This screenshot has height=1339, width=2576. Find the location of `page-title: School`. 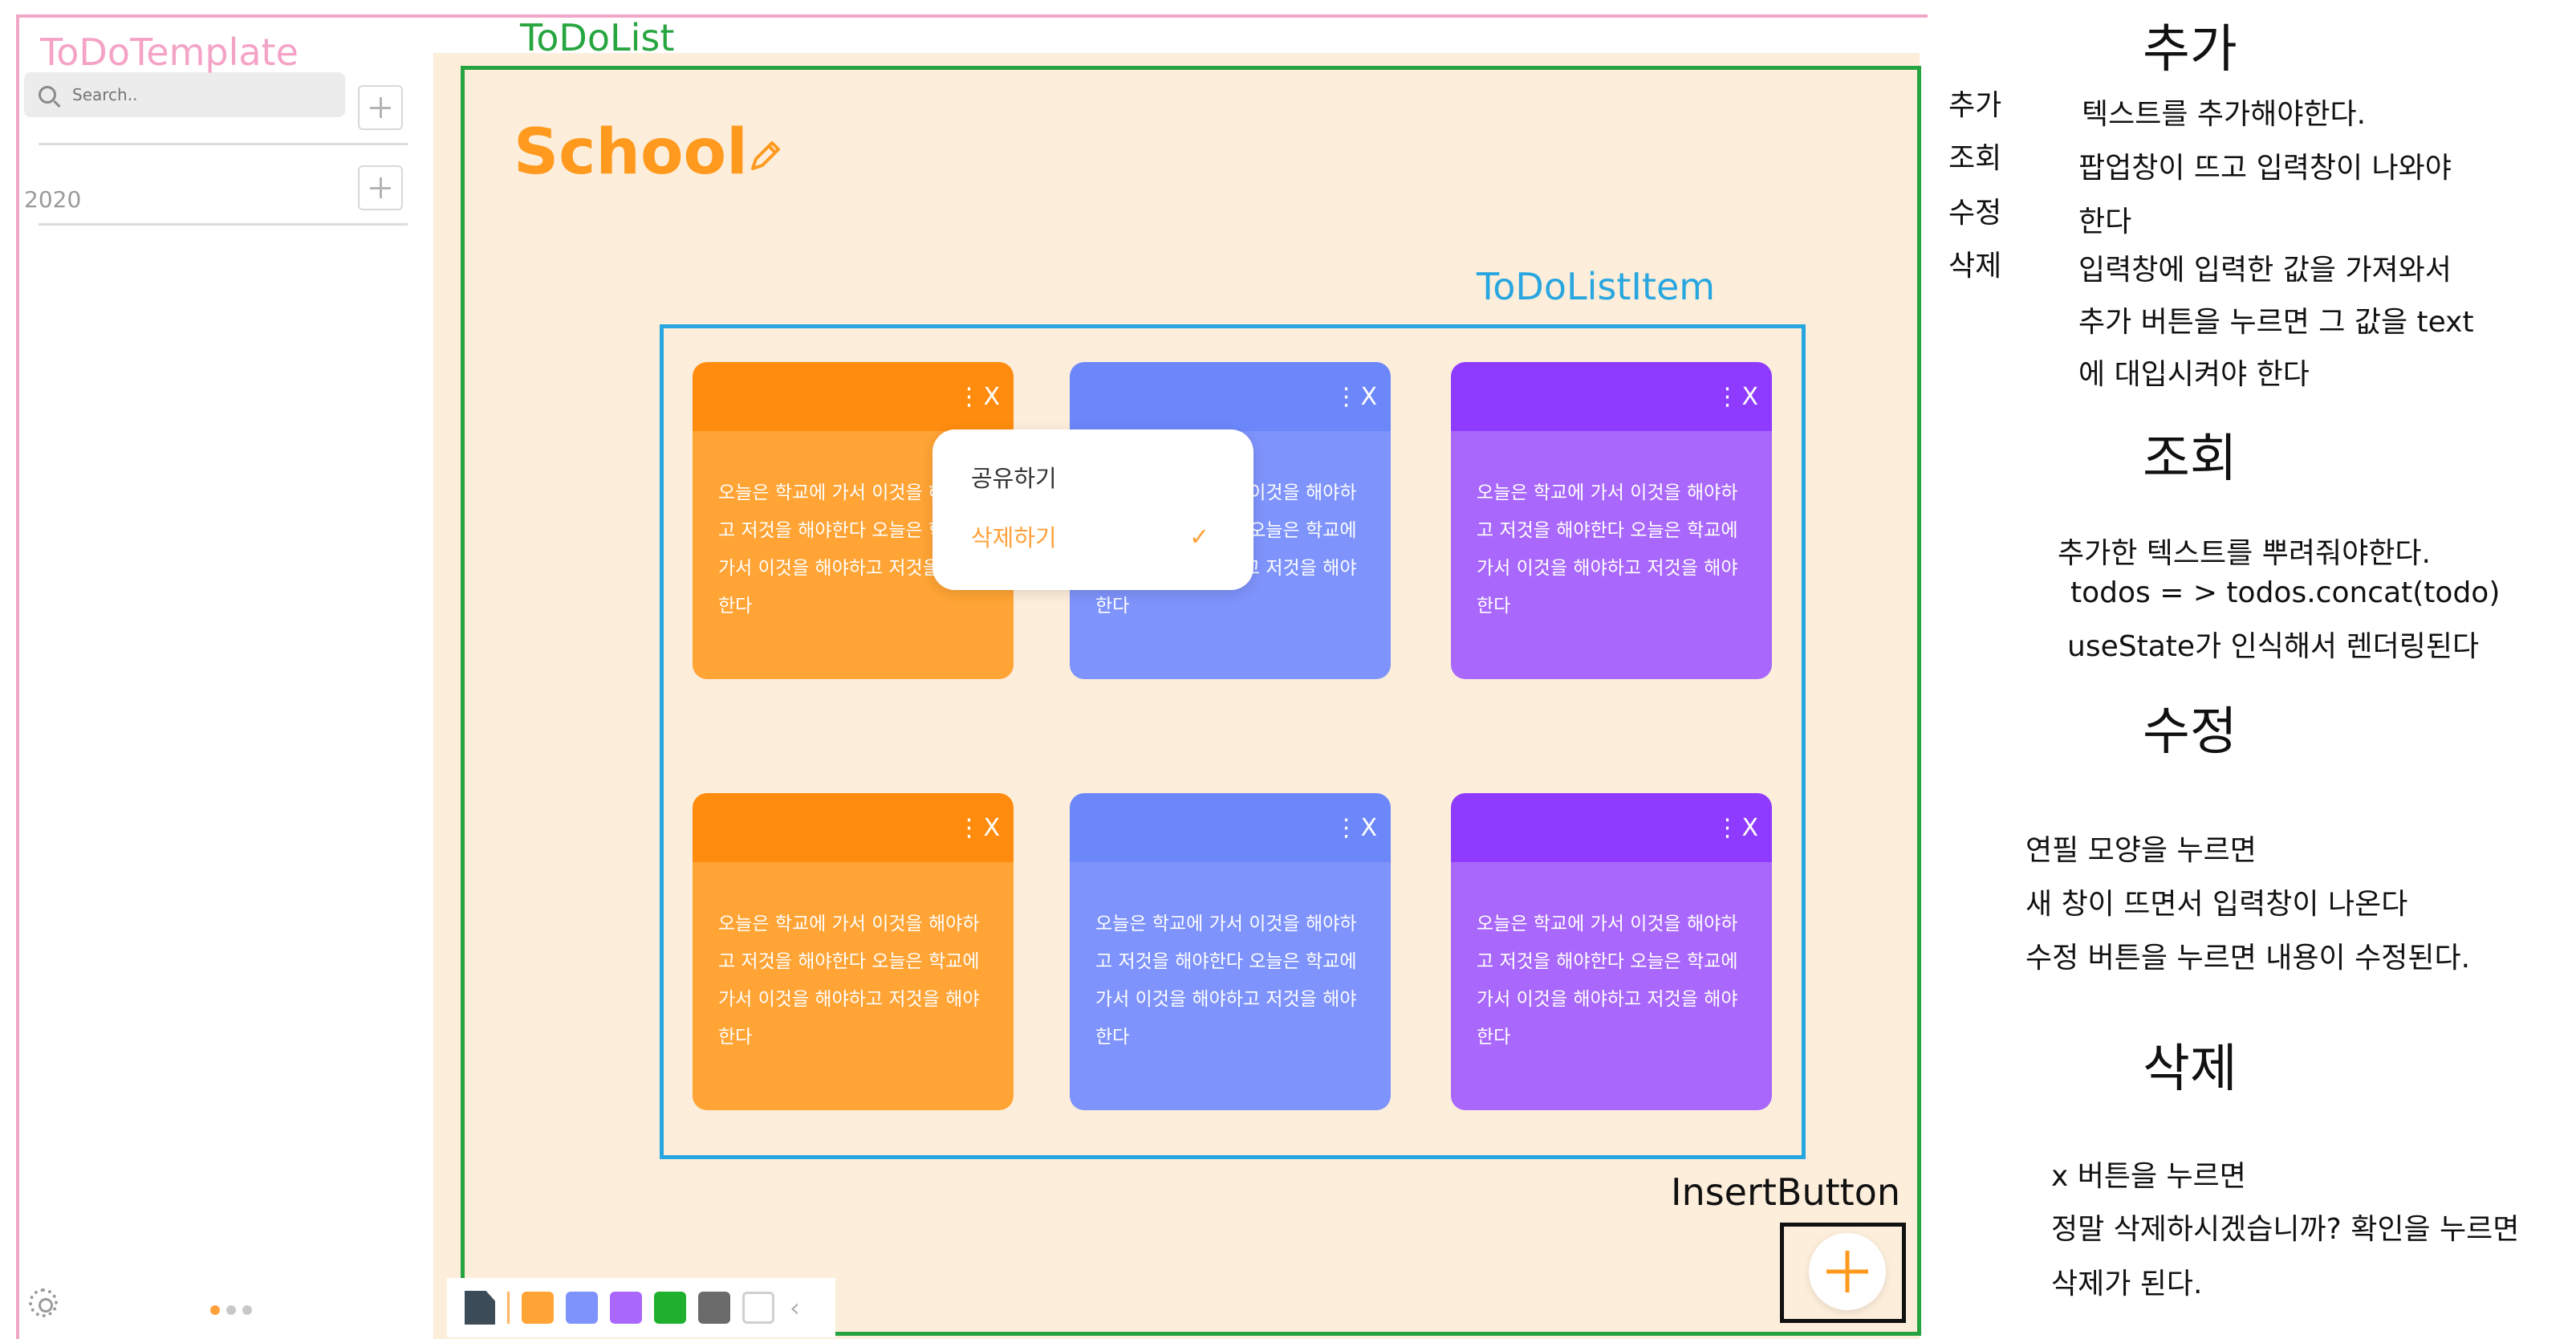

page-title: School is located at coordinates (631, 152).